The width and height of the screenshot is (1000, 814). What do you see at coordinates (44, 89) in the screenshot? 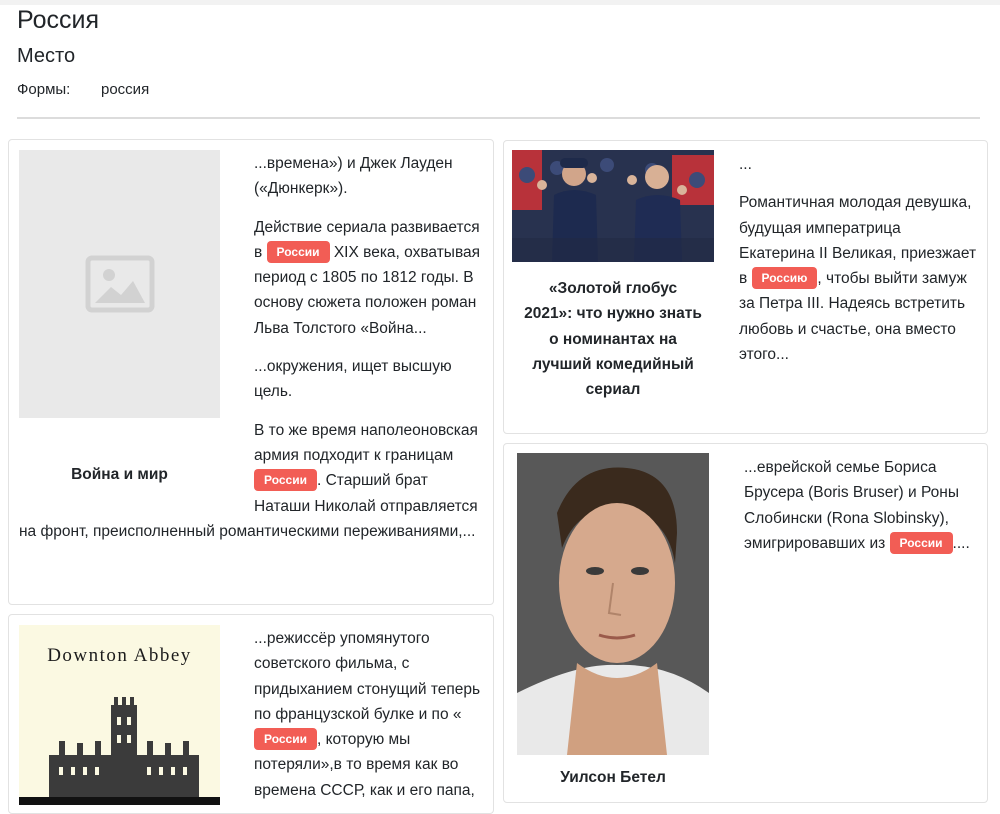
I see `forms-label: Формы:` at bounding box center [44, 89].